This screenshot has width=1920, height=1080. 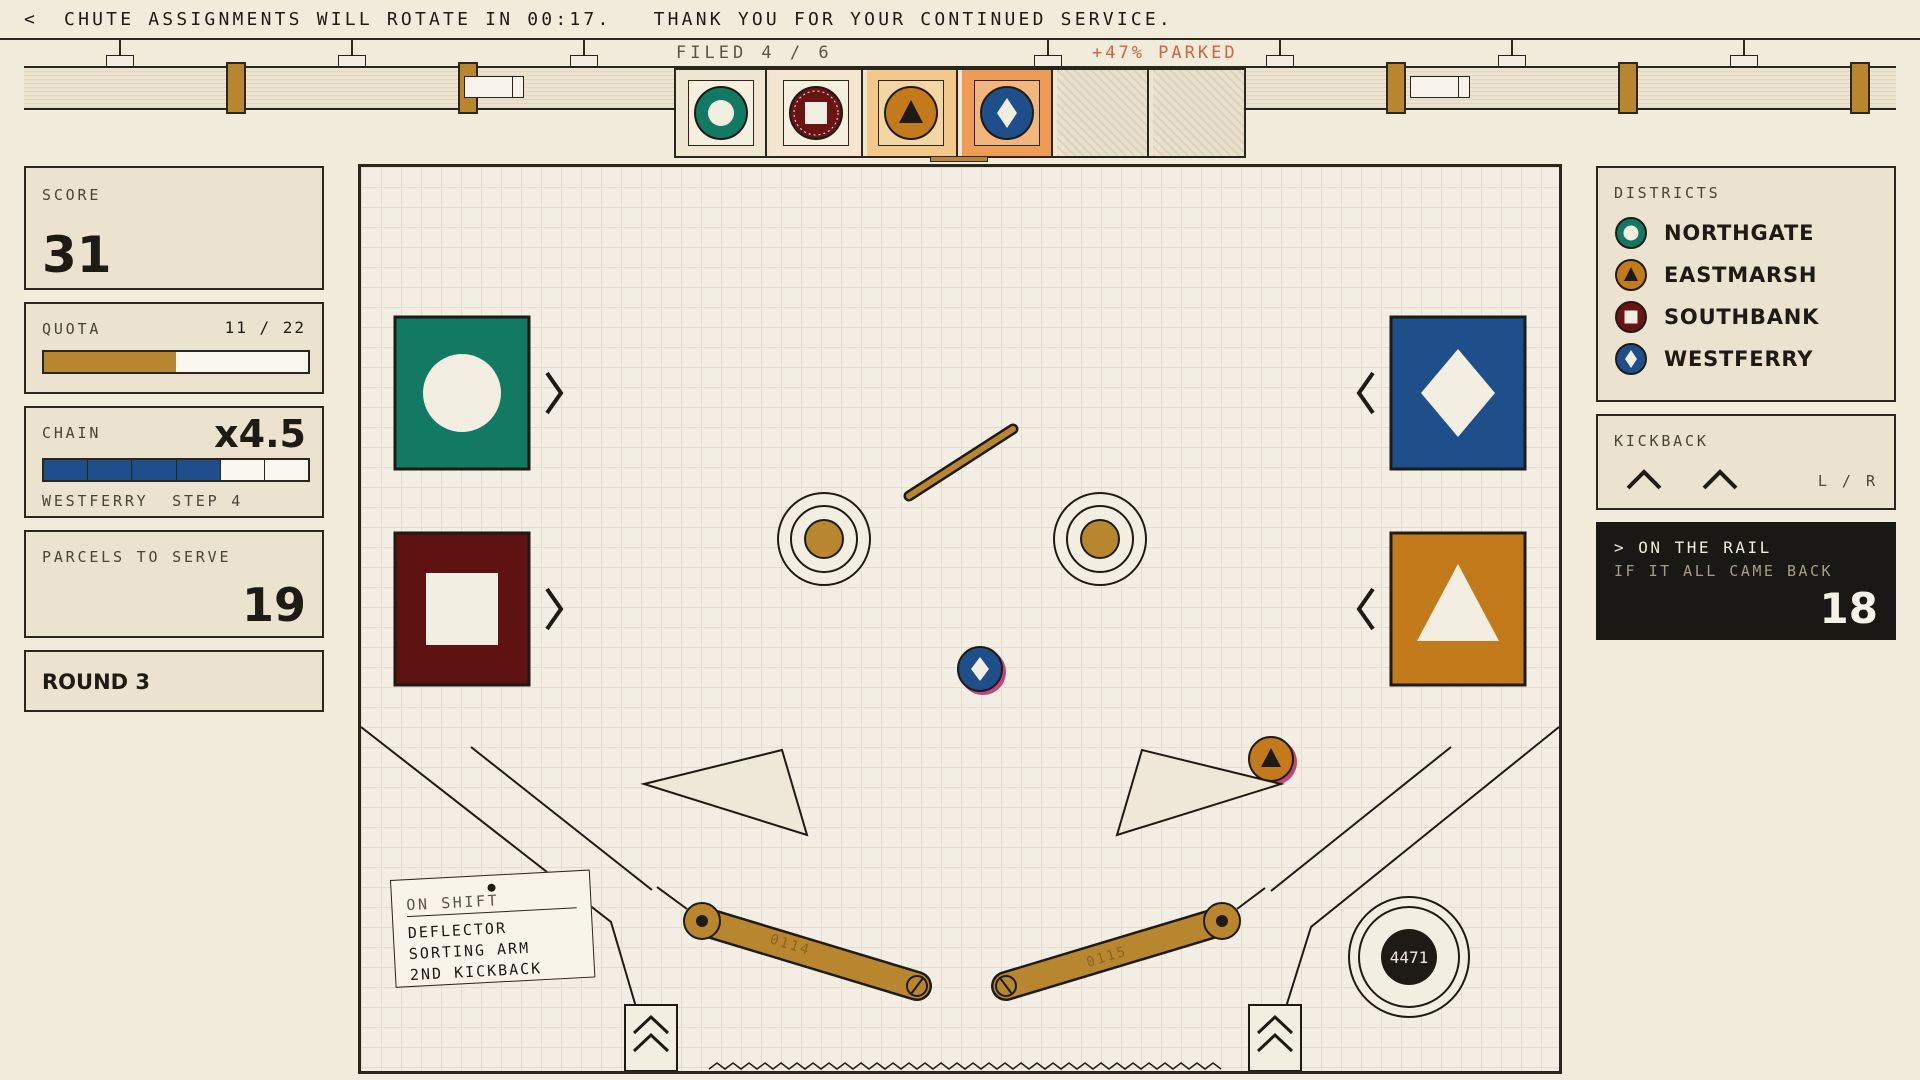 I want to click on kickback-right, so click(x=1275, y=1037).